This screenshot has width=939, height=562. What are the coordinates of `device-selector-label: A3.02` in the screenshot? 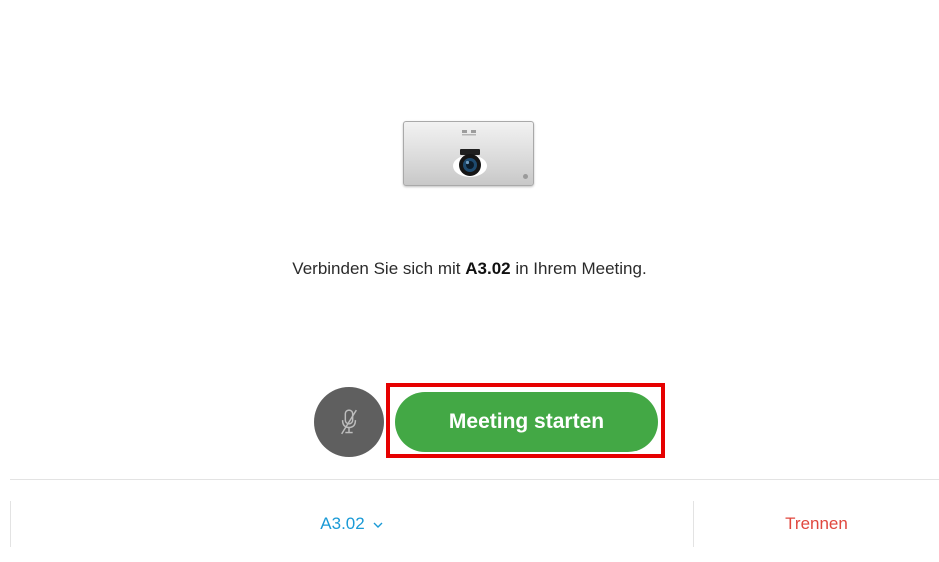 It's located at (342, 523).